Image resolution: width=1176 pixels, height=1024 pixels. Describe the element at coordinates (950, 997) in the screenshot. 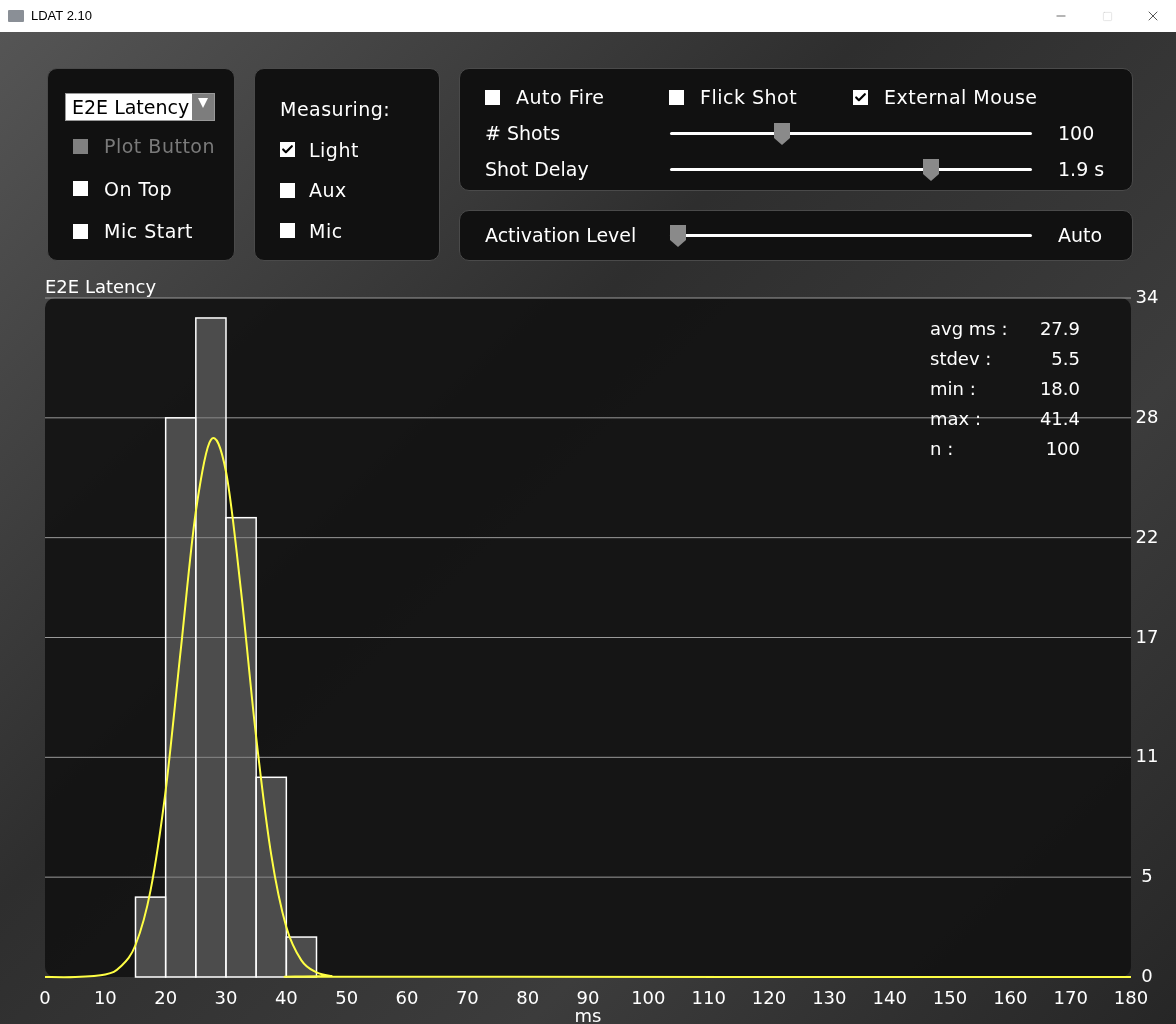

I see `x-tick-label: 150` at that location.